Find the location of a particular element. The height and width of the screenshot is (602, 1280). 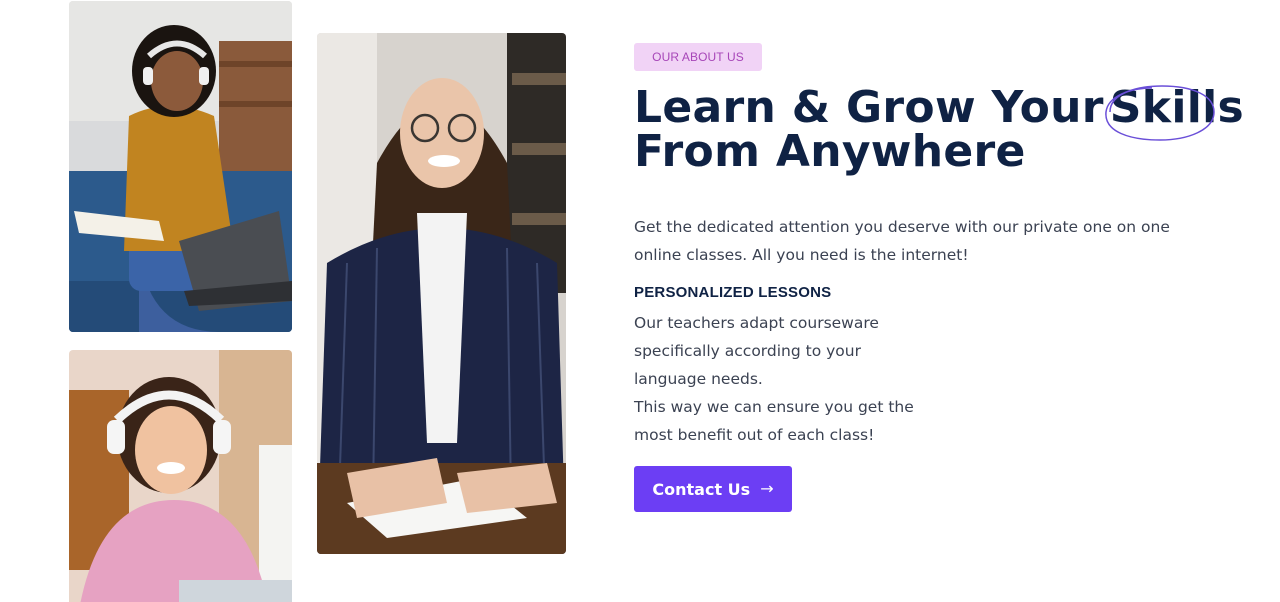

heading-line-2: From Anywhere is located at coordinates (830, 151).